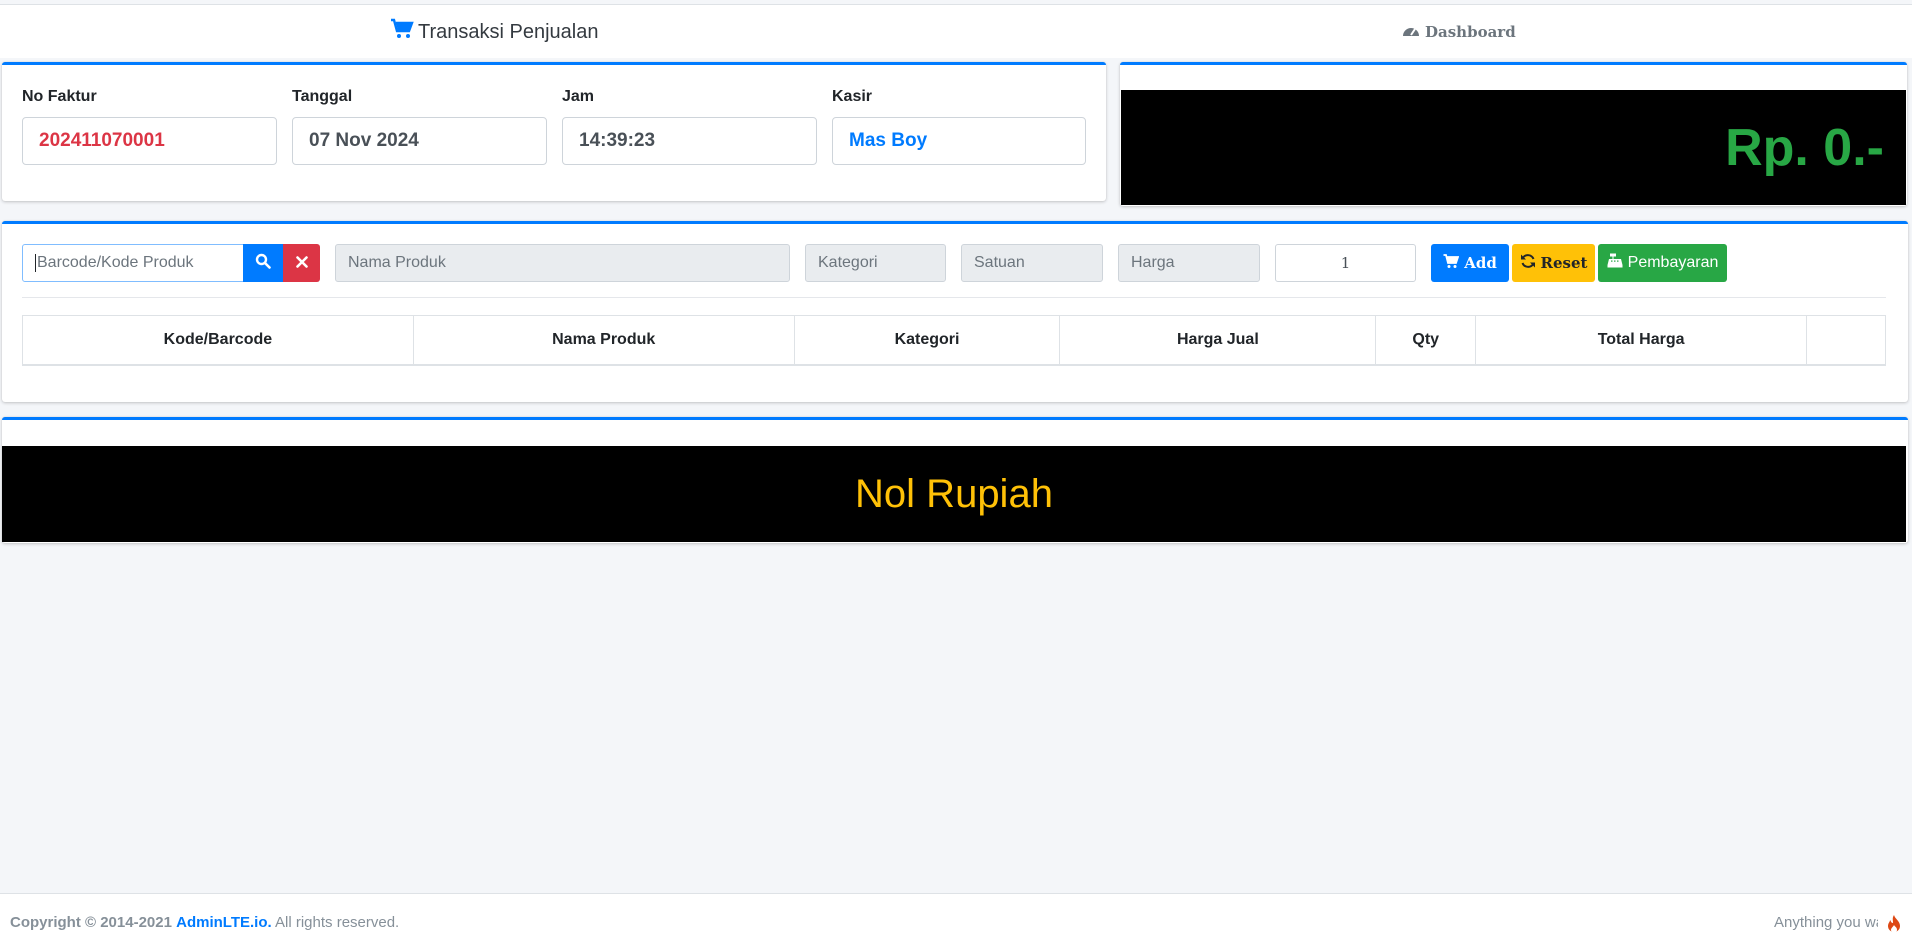 This screenshot has height=944, width=1912. I want to click on add-button: Add, so click(1470, 263).